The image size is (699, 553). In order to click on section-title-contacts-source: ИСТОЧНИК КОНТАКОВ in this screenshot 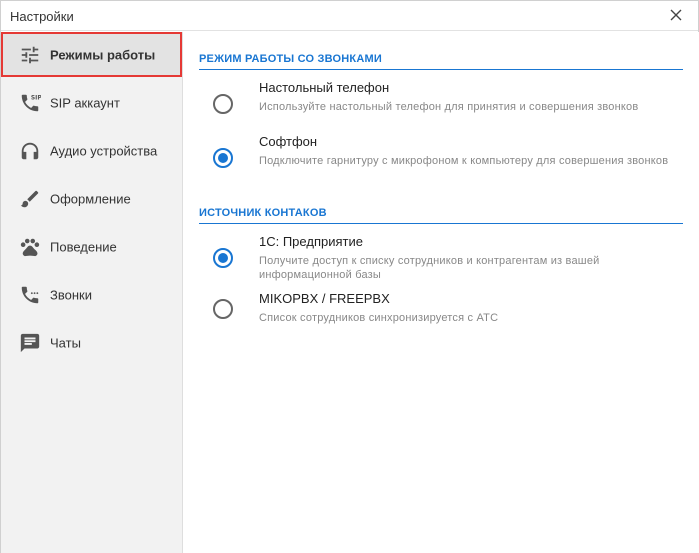, I will do `click(441, 215)`.